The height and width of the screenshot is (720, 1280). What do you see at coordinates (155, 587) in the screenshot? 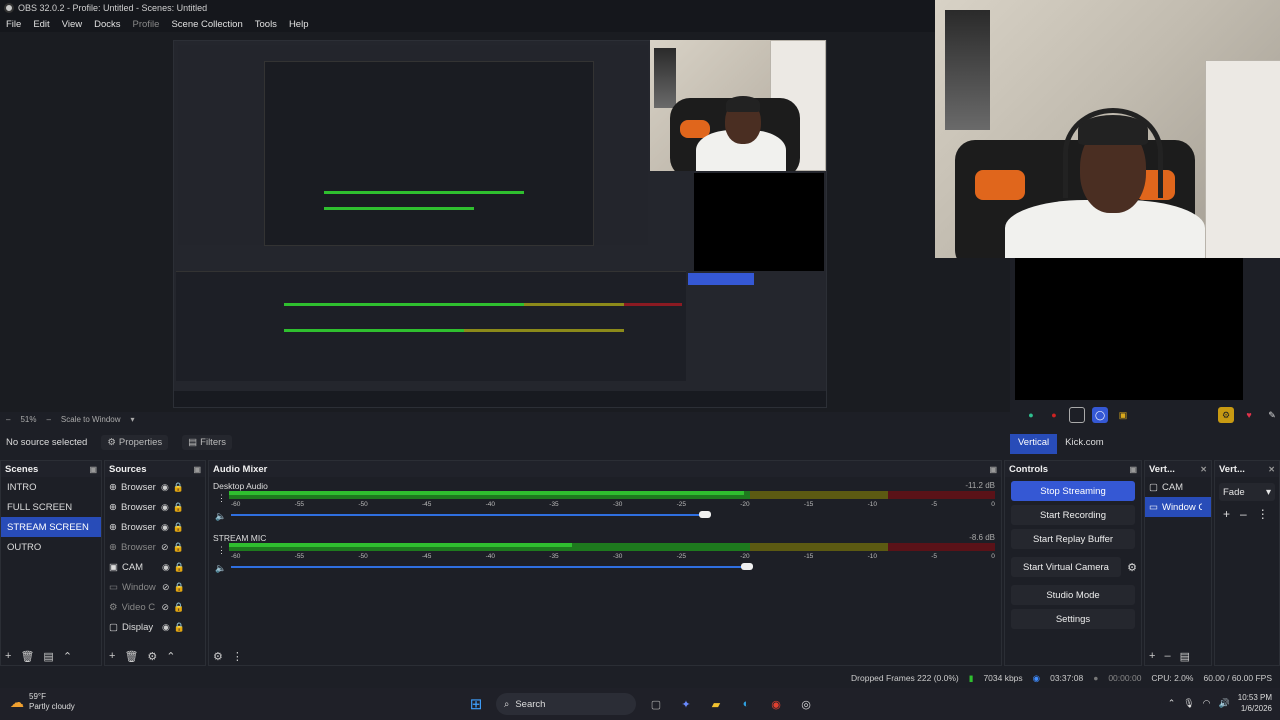
I see `source-item: ▭ Window ⊘ 🔒` at bounding box center [155, 587].